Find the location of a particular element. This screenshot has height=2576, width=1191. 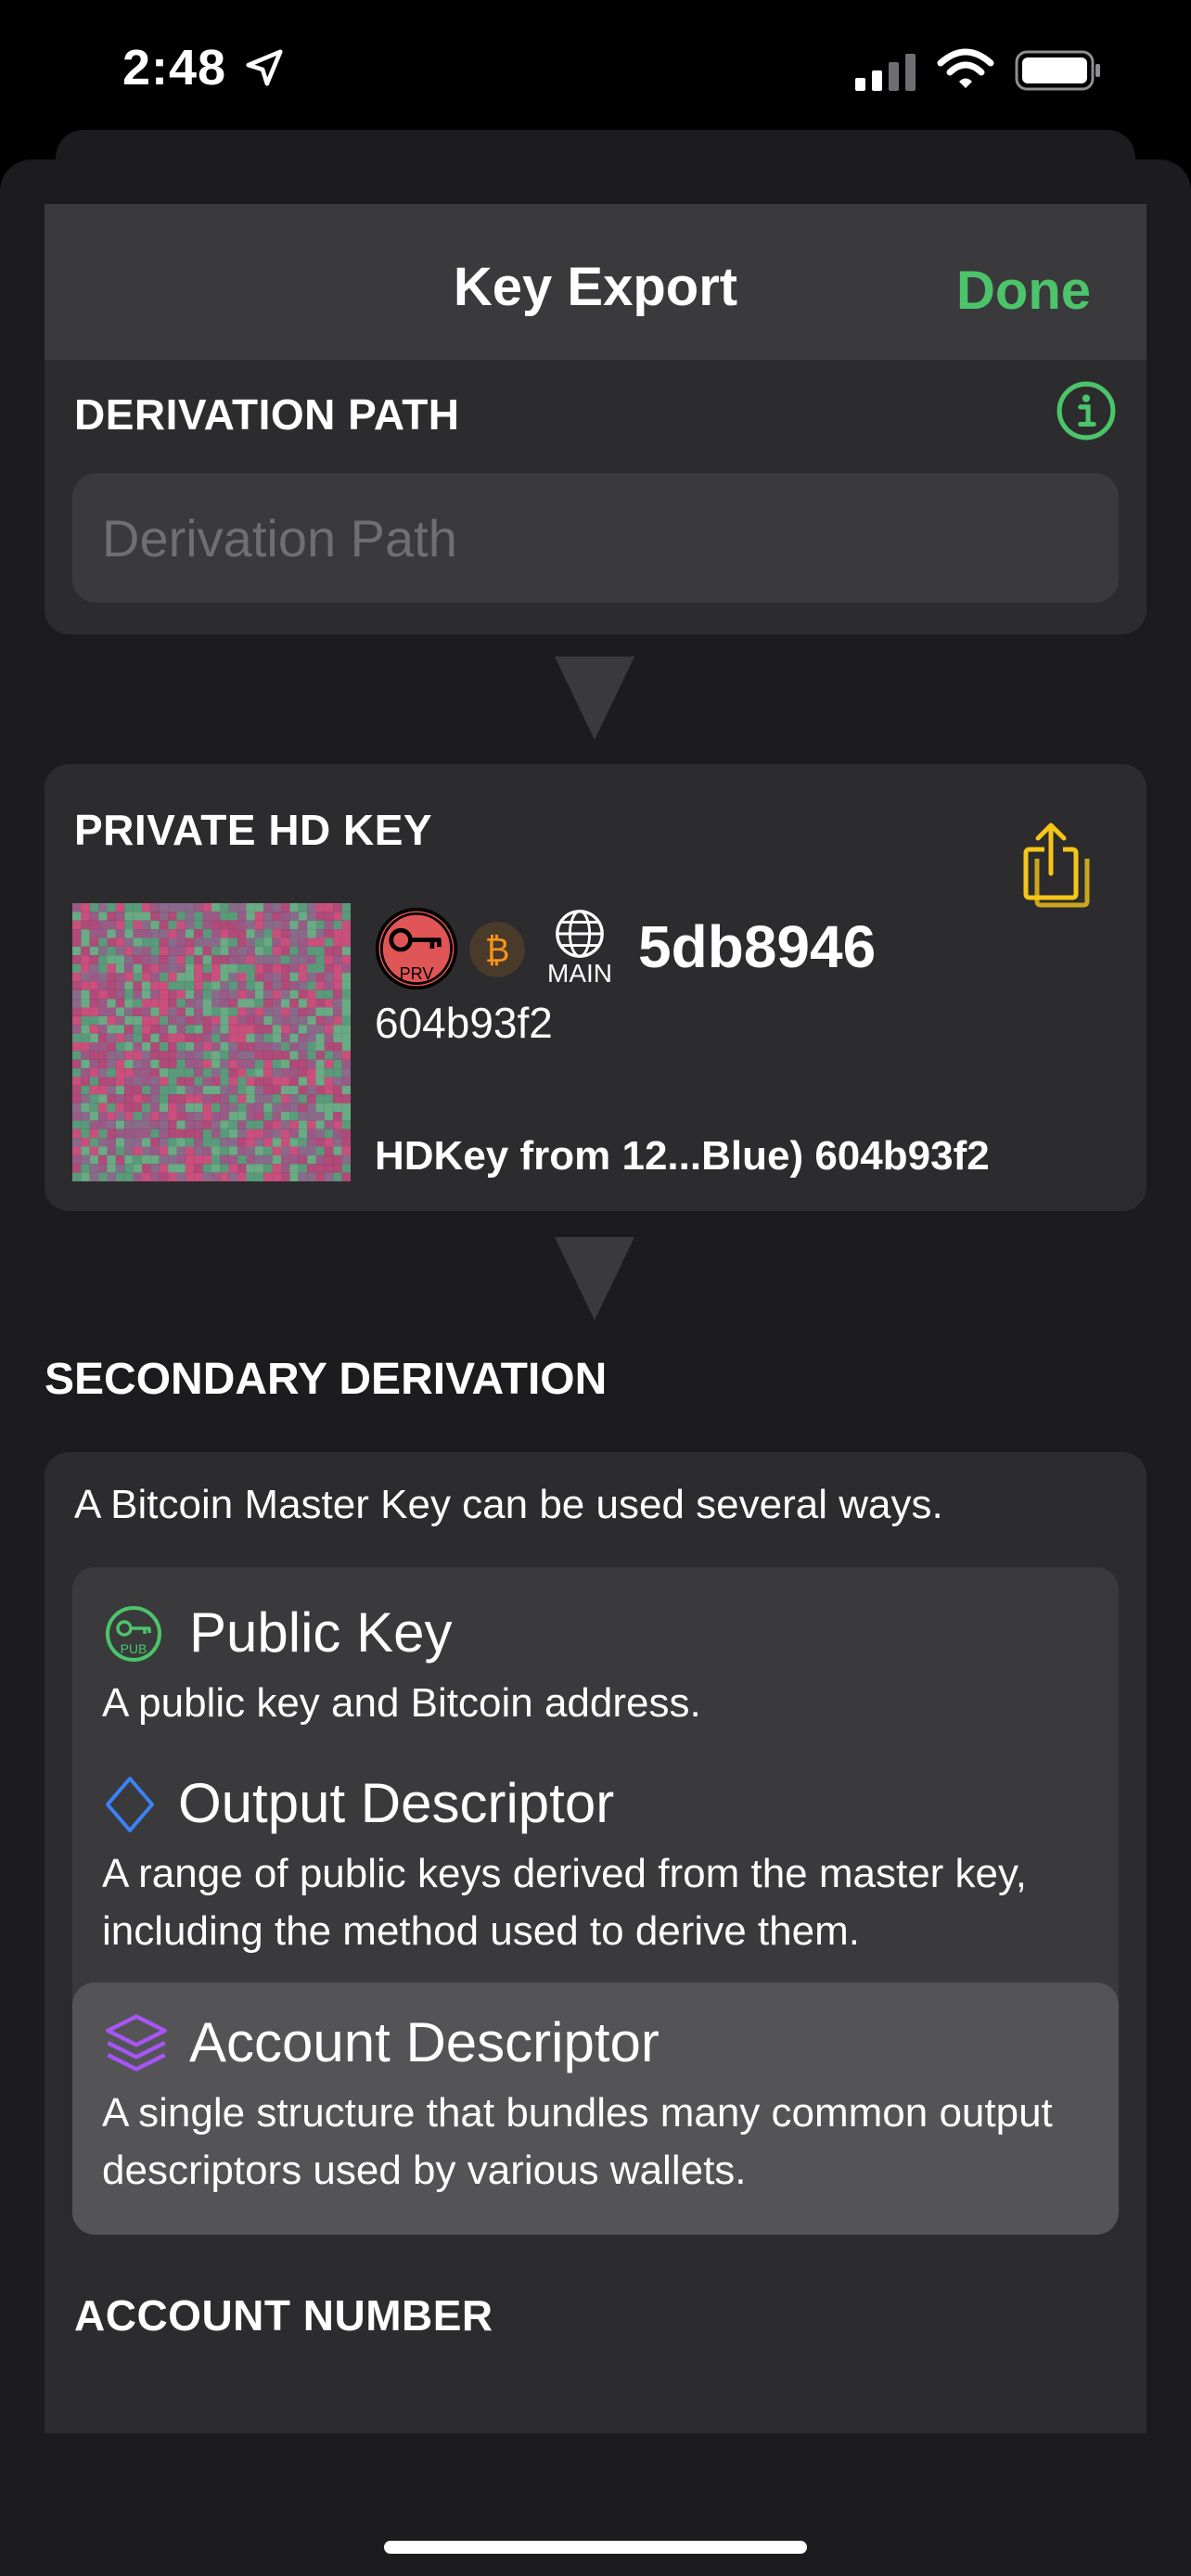

globe-icon is located at coordinates (580, 934).